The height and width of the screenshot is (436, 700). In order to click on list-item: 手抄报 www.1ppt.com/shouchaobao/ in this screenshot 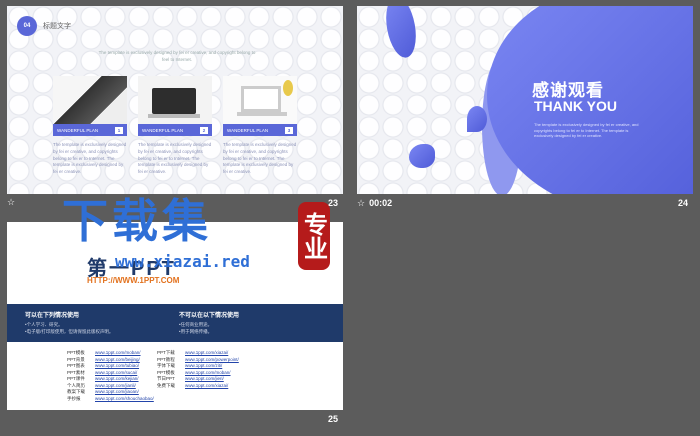, I will do `click(110, 398)`.